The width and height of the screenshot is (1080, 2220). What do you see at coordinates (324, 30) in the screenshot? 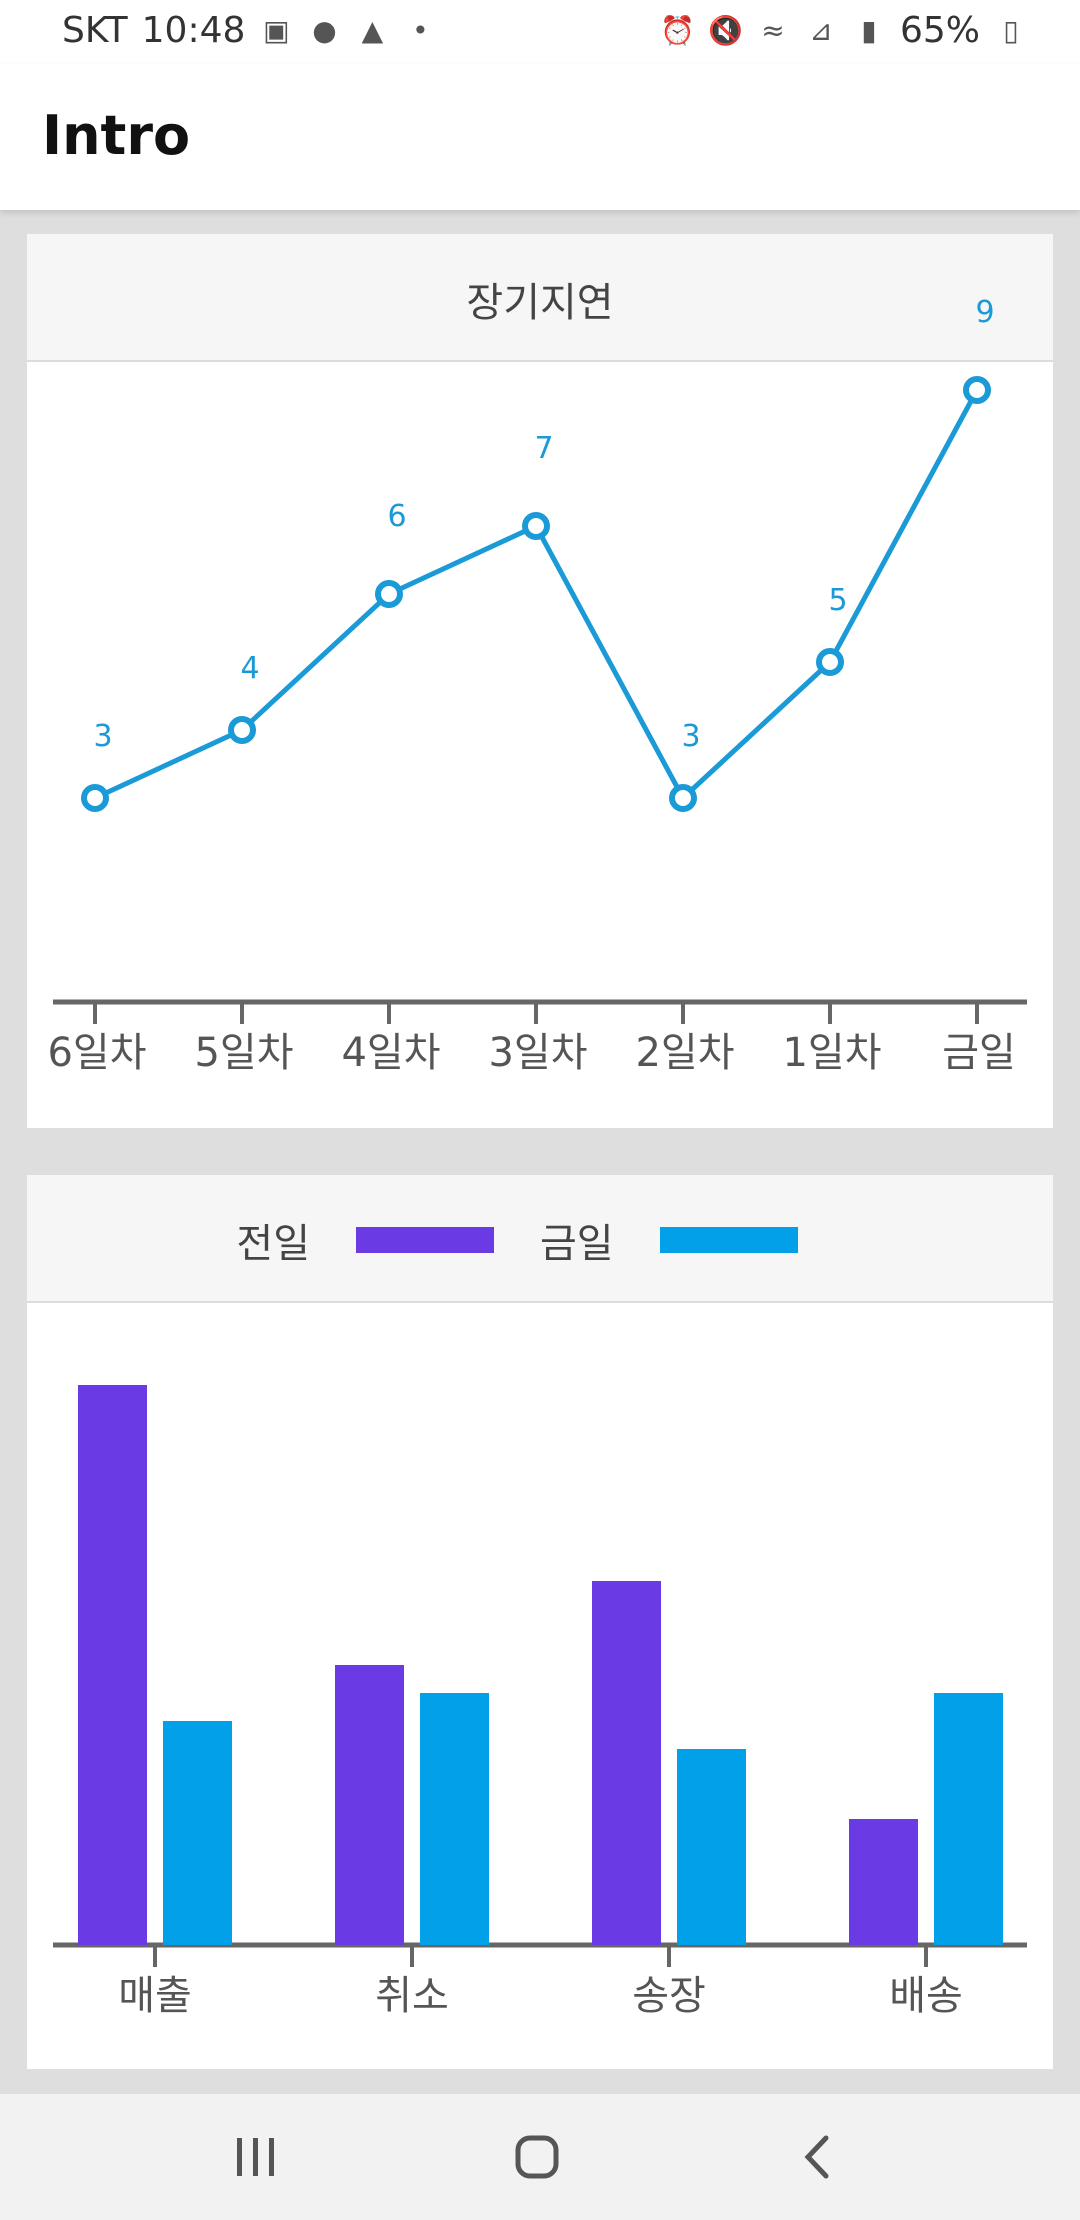
I see `kakaotalk-icon: ●` at bounding box center [324, 30].